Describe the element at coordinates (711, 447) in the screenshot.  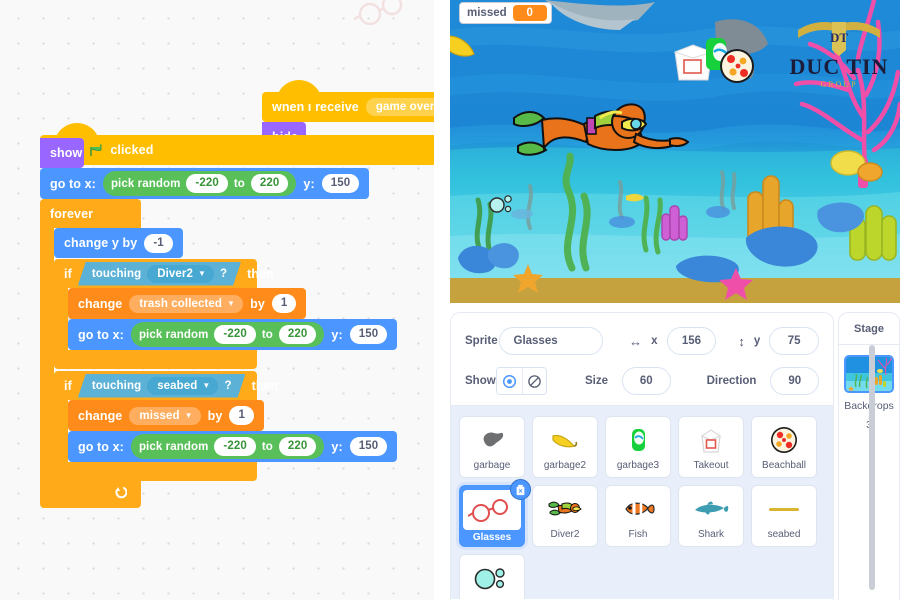
I see `sprite-card-takeout: Takeout` at that location.